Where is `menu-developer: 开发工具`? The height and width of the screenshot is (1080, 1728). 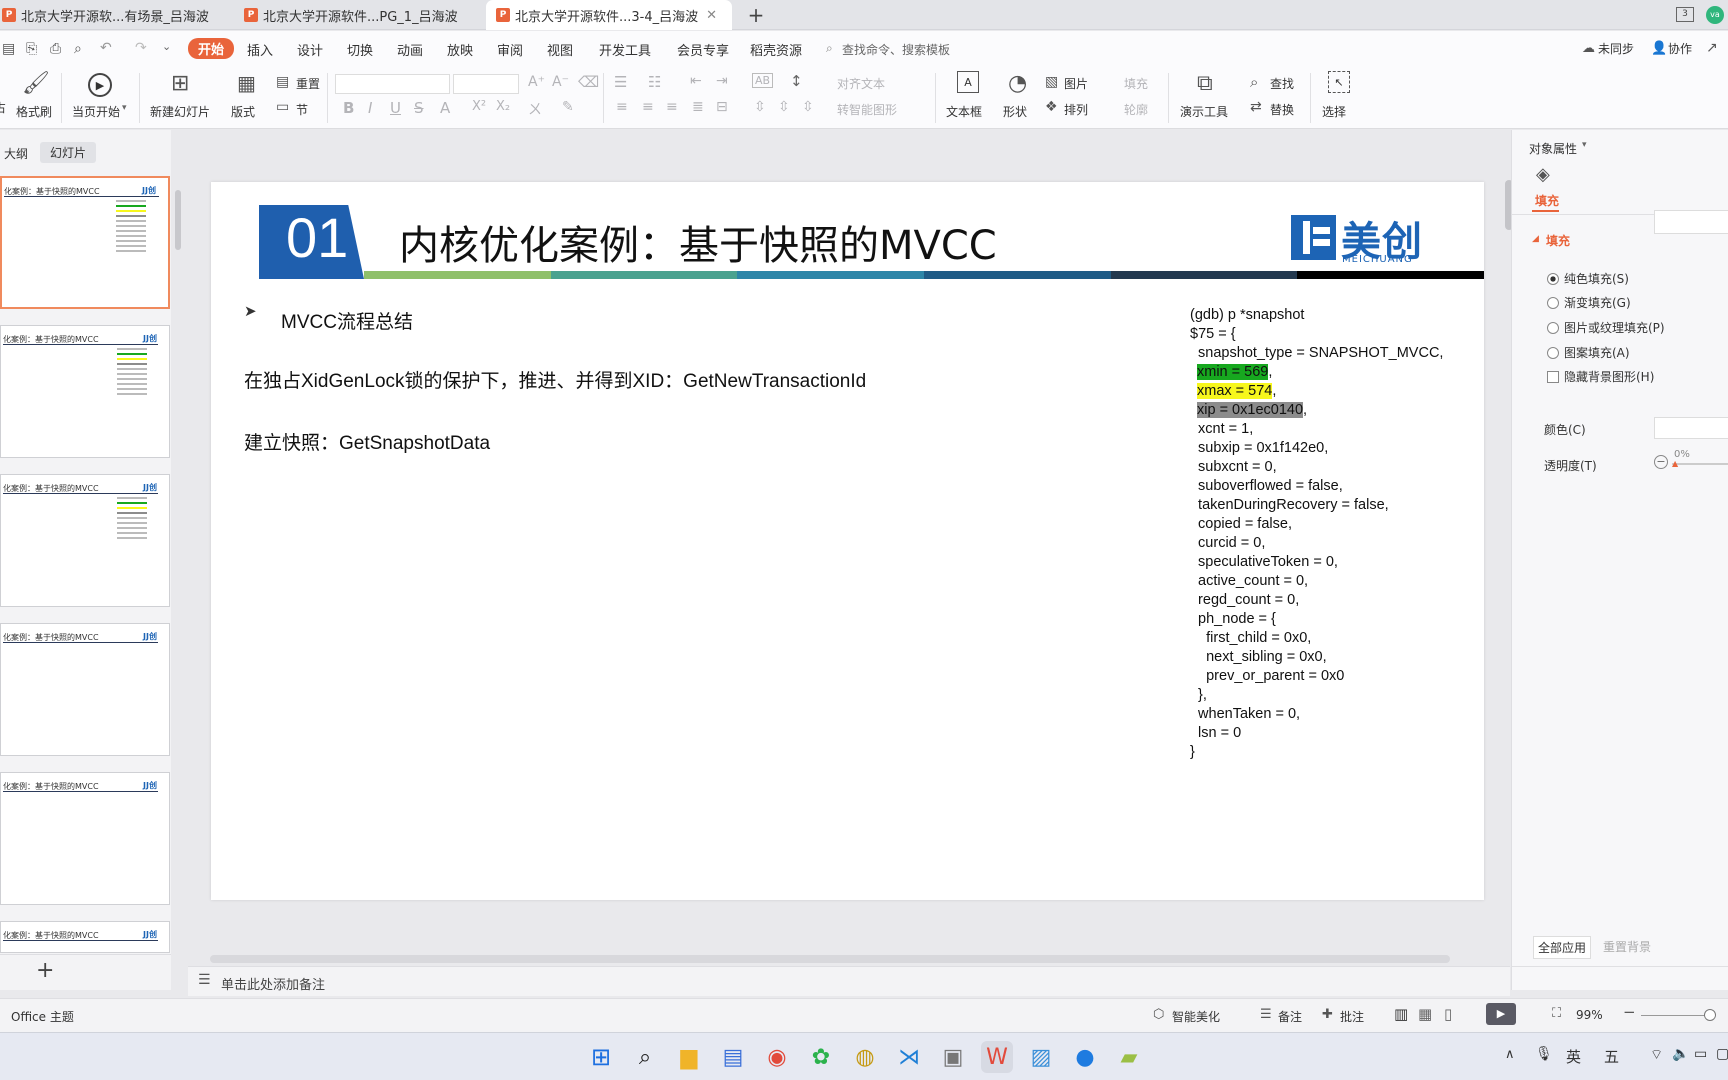
menu-developer: 开发工具 is located at coordinates (625, 49).